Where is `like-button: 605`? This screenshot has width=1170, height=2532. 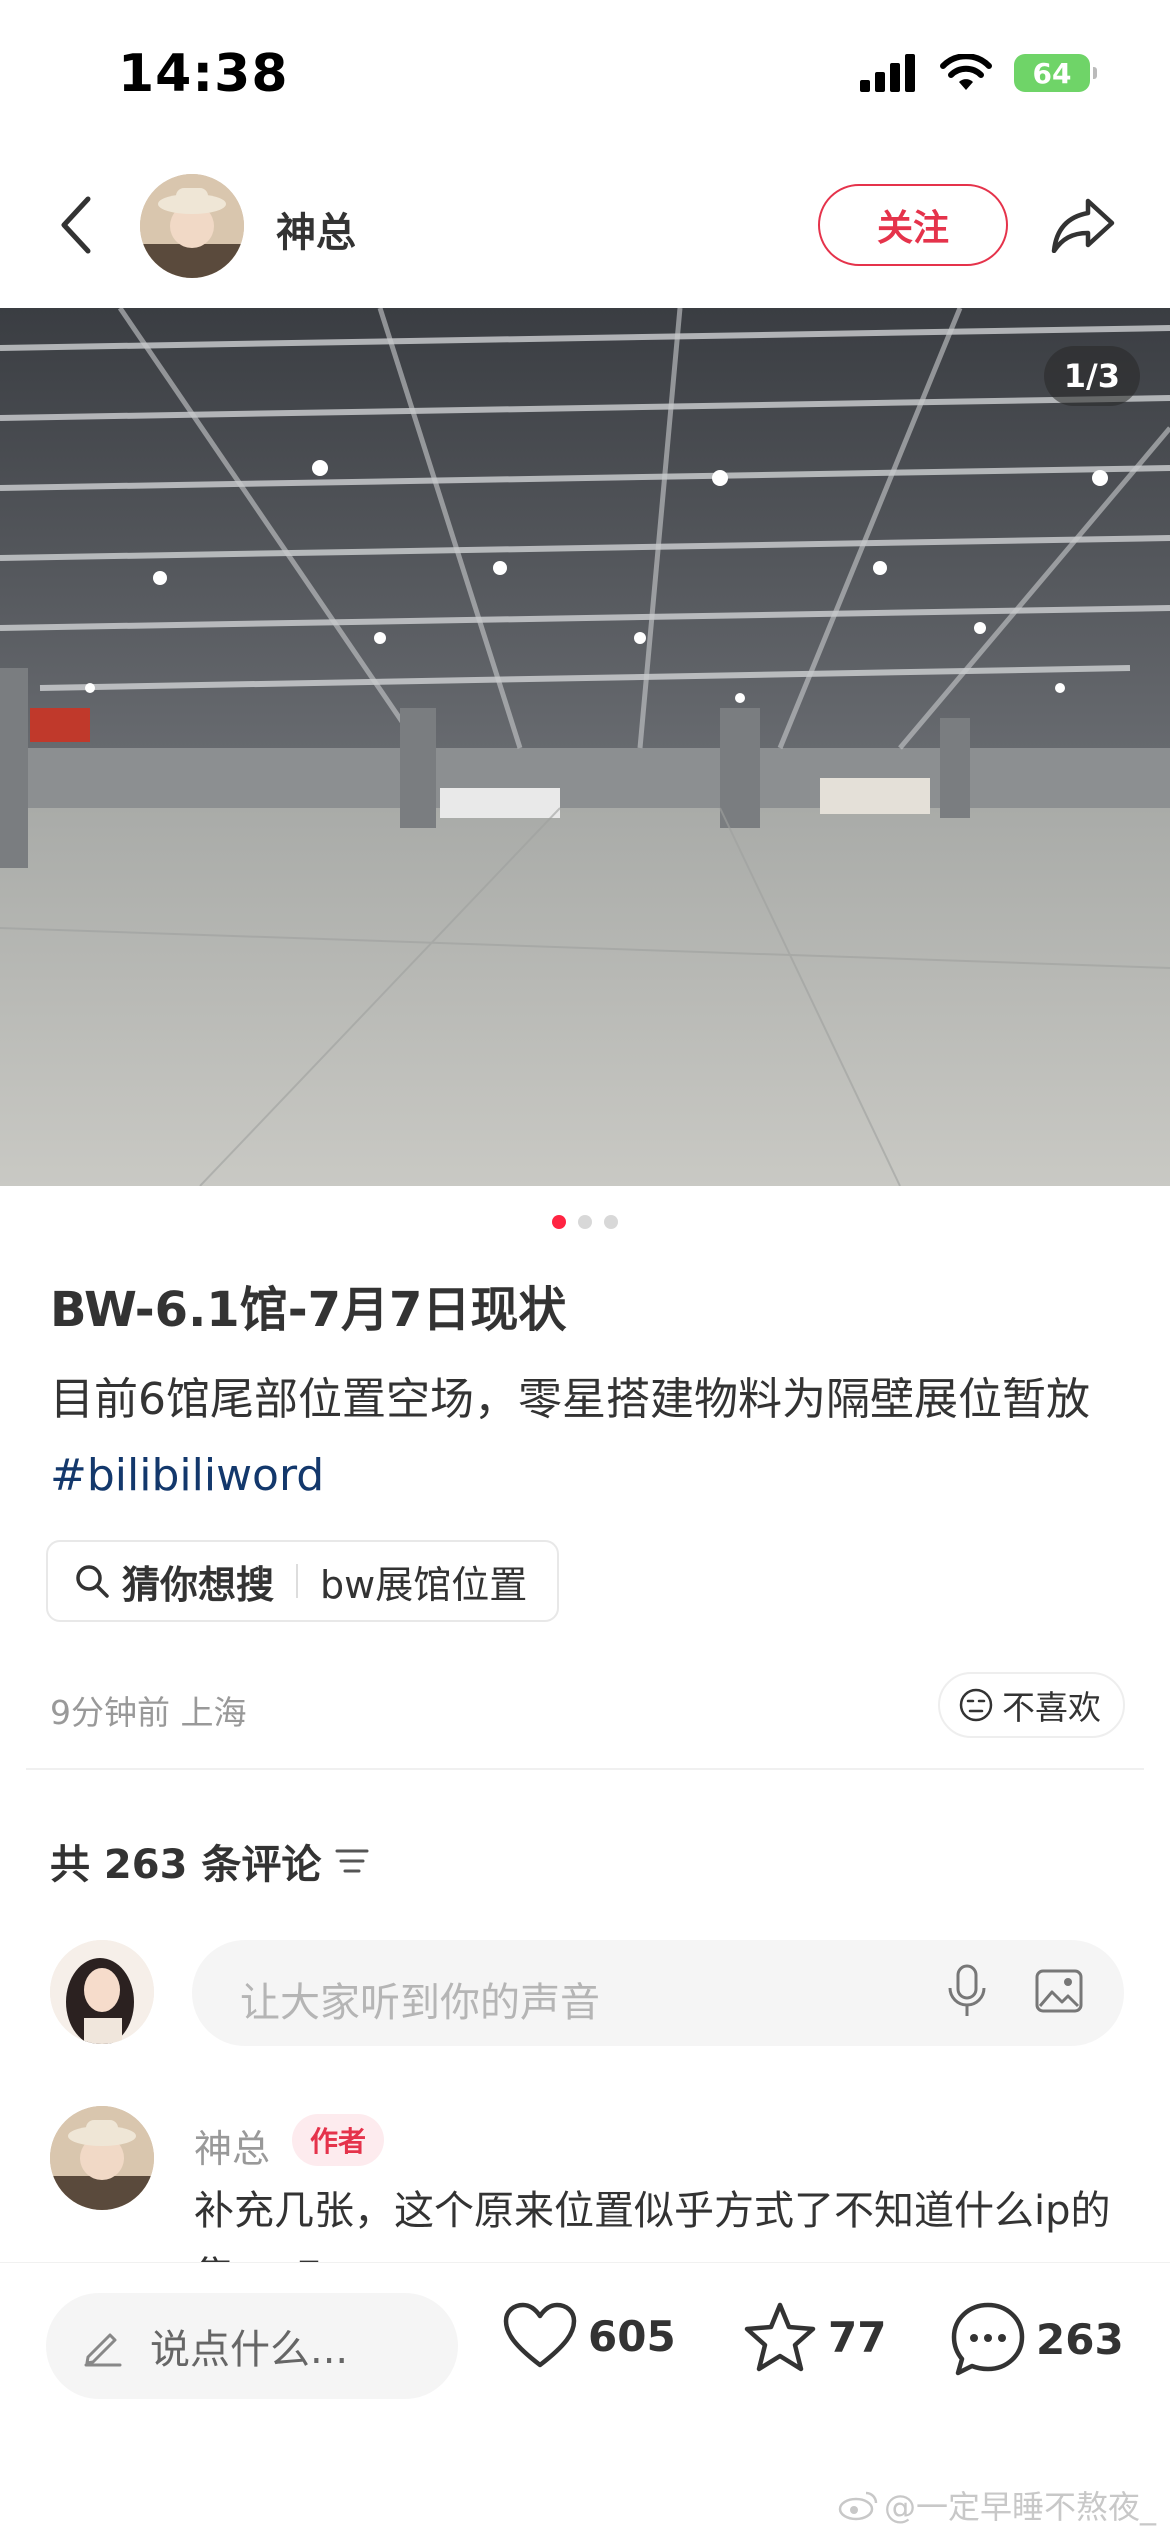 like-button: 605 is located at coordinates (589, 2336).